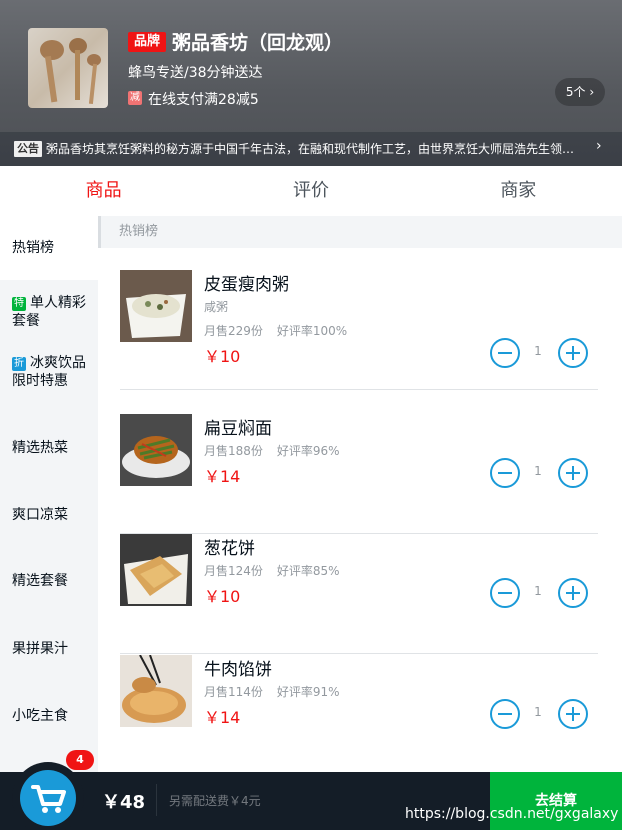 This screenshot has width=622, height=830. I want to click on cart-button: 4, so click(53, 790).